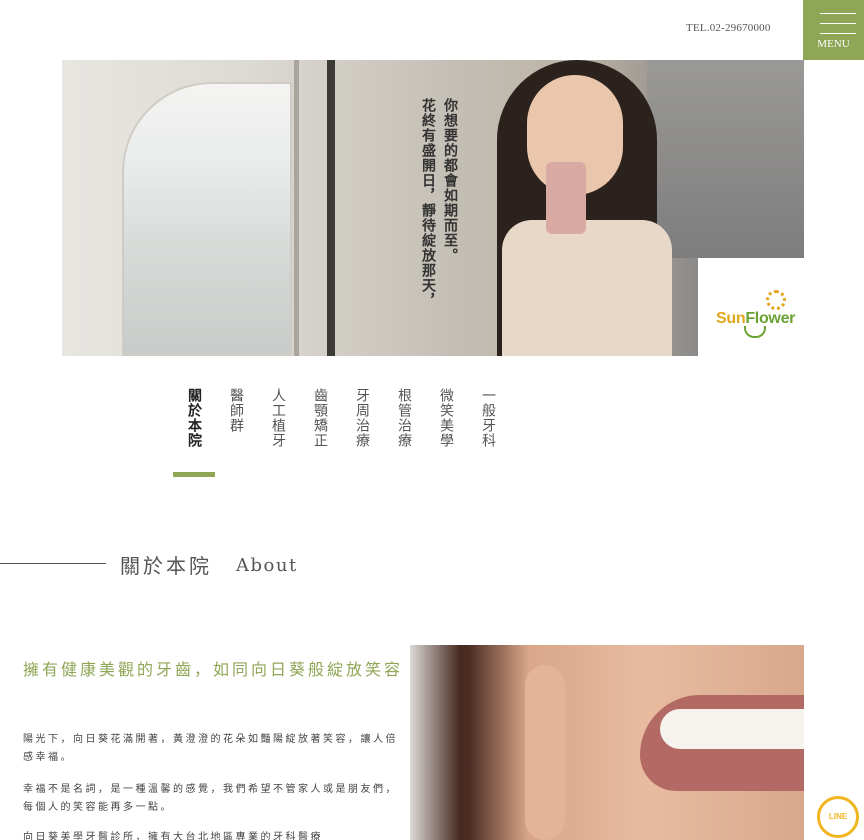 Image resolution: width=864 pixels, height=840 pixels. What do you see at coordinates (450, 180) in the screenshot?
I see `hero-tagline-line1: 你想要的都會如期而至。` at bounding box center [450, 180].